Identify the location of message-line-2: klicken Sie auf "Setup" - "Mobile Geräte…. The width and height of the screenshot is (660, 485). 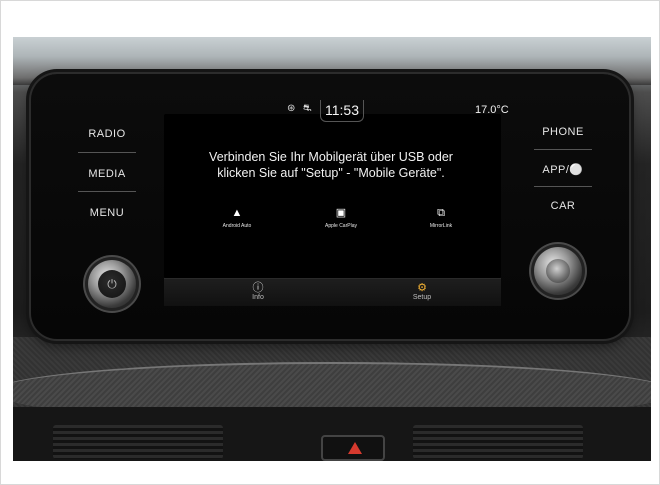
(331, 173).